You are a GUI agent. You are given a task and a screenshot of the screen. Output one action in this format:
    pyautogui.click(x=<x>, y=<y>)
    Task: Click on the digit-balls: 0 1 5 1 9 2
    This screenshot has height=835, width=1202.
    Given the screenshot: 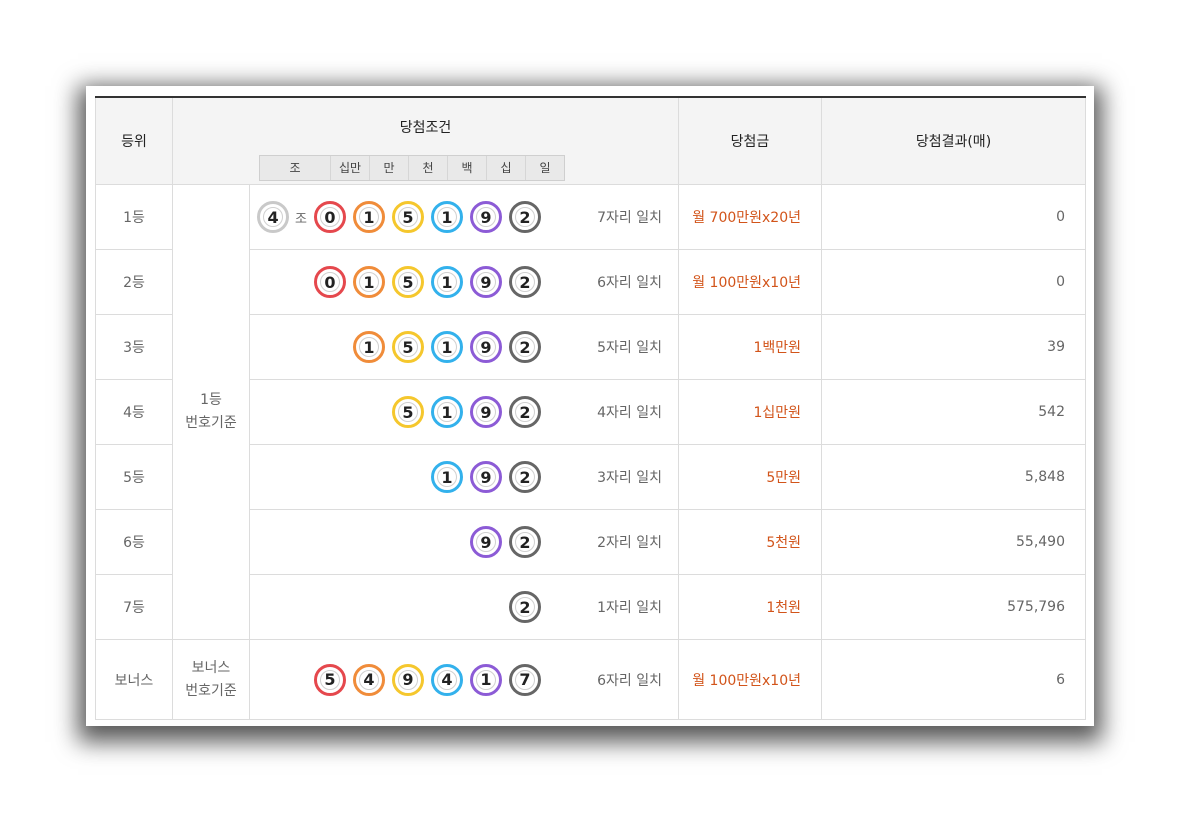 What is the action you would take?
    pyautogui.click(x=424, y=217)
    